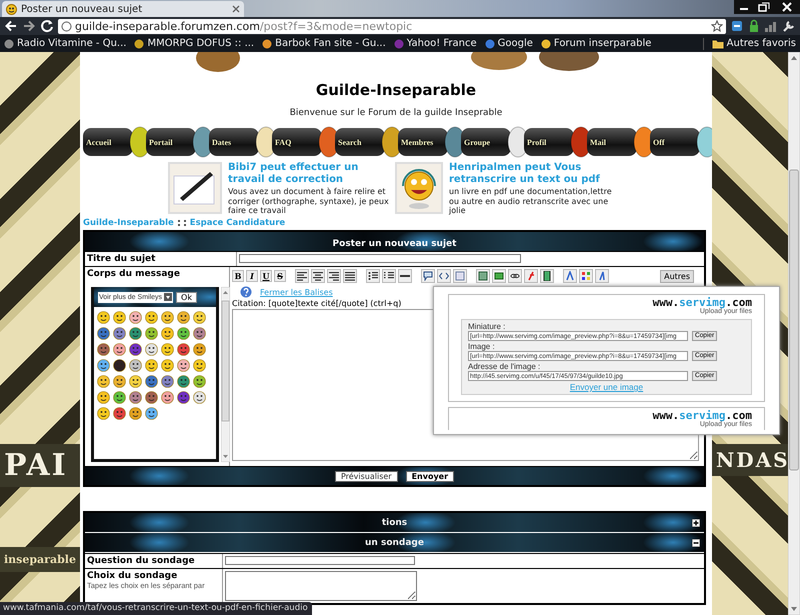  Describe the element at coordinates (396, 90) in the screenshot. I see `site-title: Guilde-Inseparable` at that location.